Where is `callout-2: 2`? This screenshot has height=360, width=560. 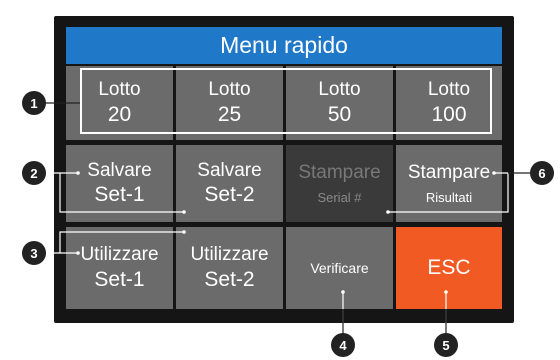
callout-2: 2 is located at coordinates (34, 173).